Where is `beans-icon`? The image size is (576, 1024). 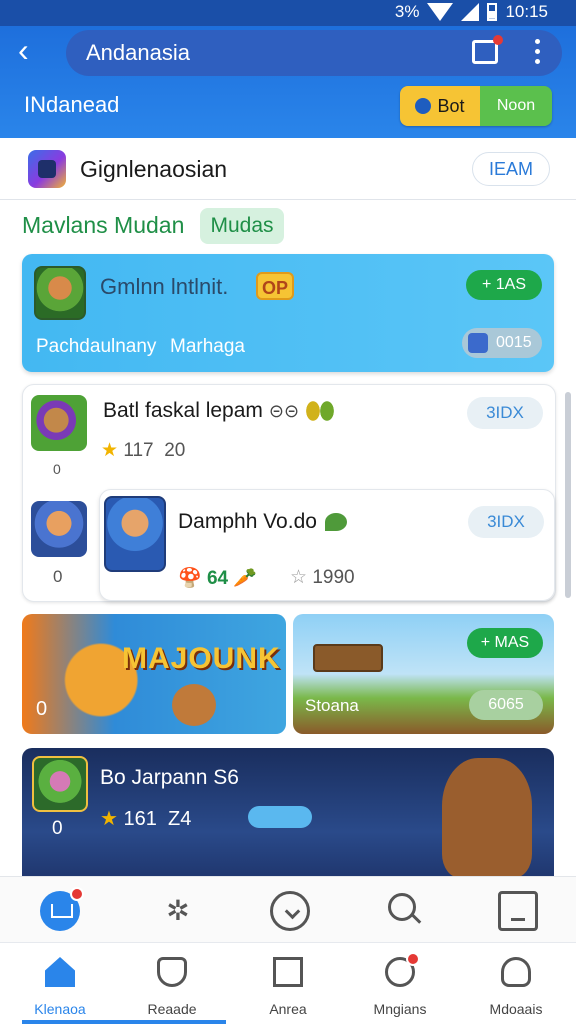 beans-icon is located at coordinates (320, 411).